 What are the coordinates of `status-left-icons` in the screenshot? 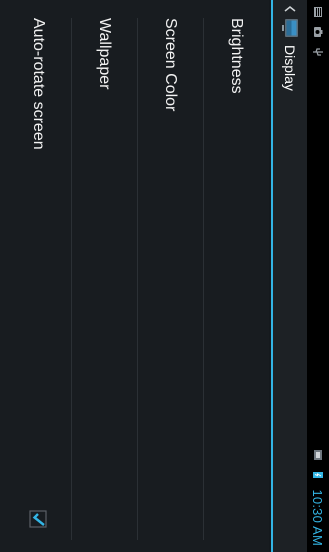 It's located at (318, 32).